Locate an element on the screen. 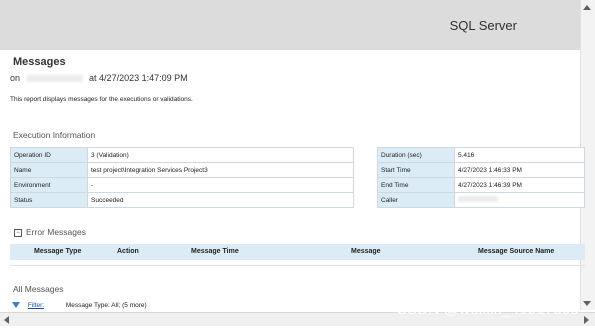 The height and width of the screenshot is (332, 595). table-row: Environment - is located at coordinates (182, 185).